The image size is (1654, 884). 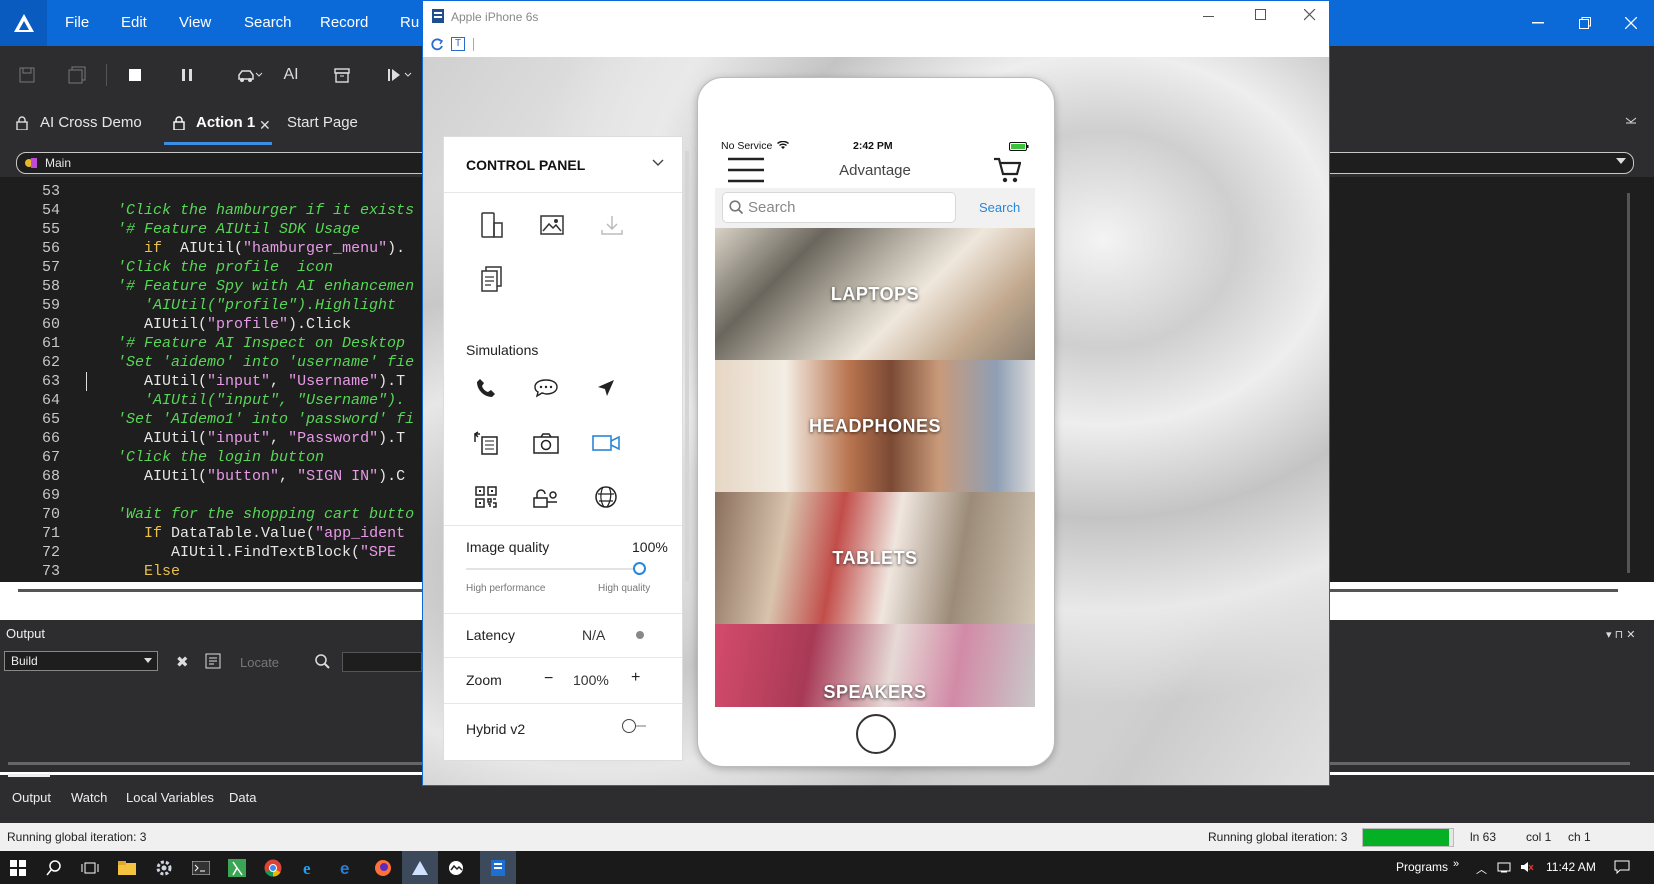 I want to click on phone-call-icon, so click(x=486, y=388).